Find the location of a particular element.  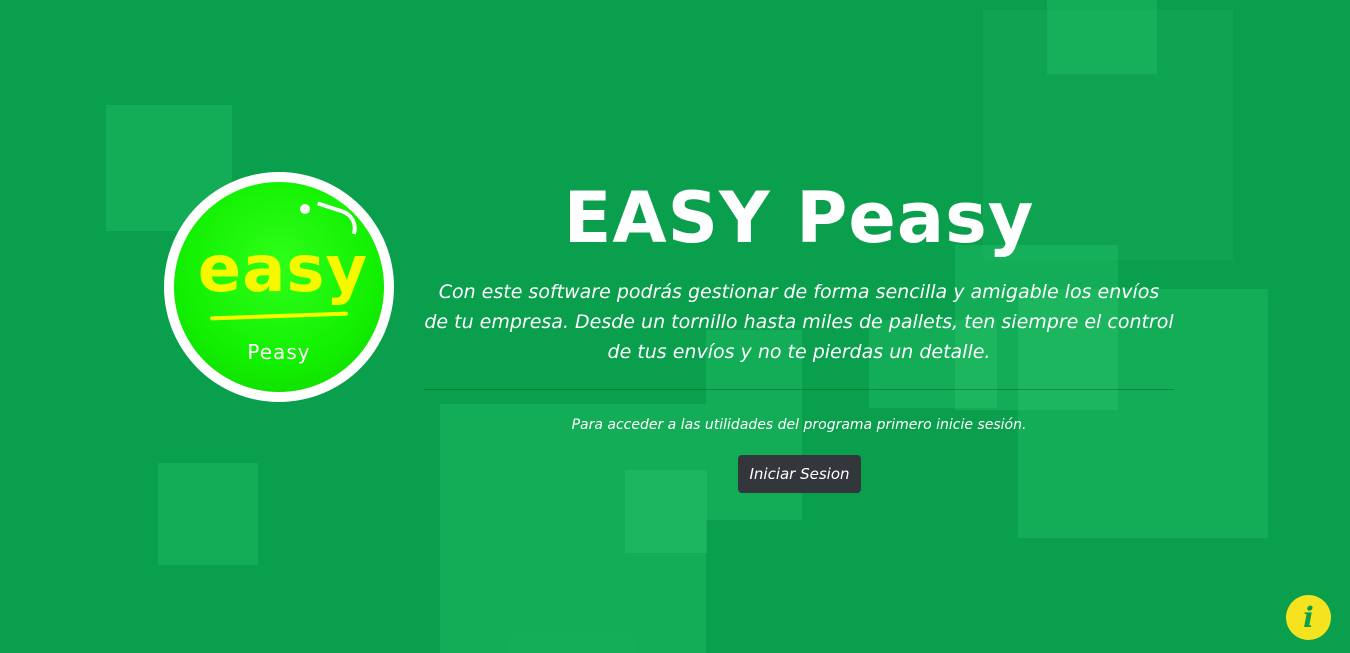

login-button: Iniciar Sesion is located at coordinates (799, 474).